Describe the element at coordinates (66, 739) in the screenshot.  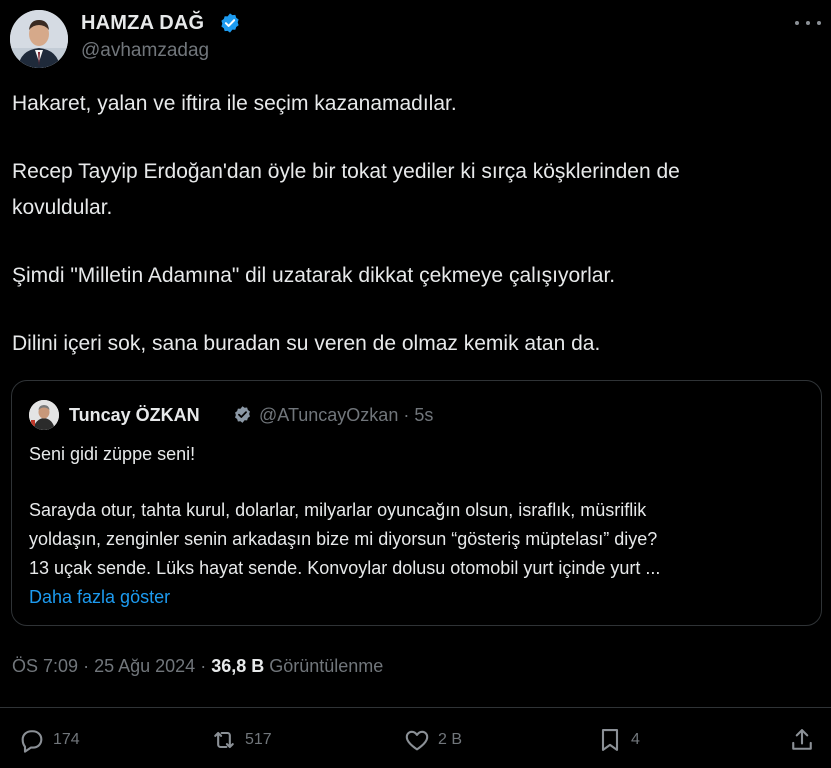
I see `reply-count: 174` at that location.